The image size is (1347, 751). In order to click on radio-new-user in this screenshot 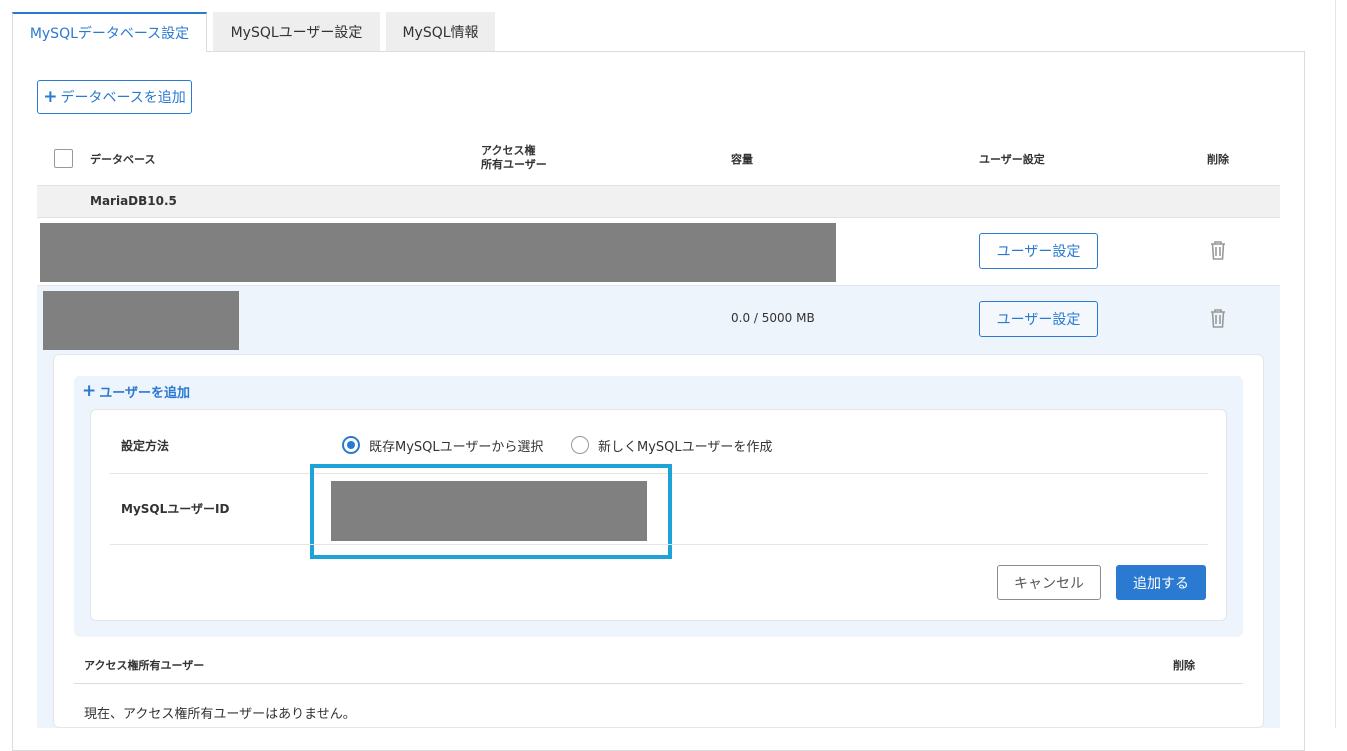, I will do `click(580, 445)`.